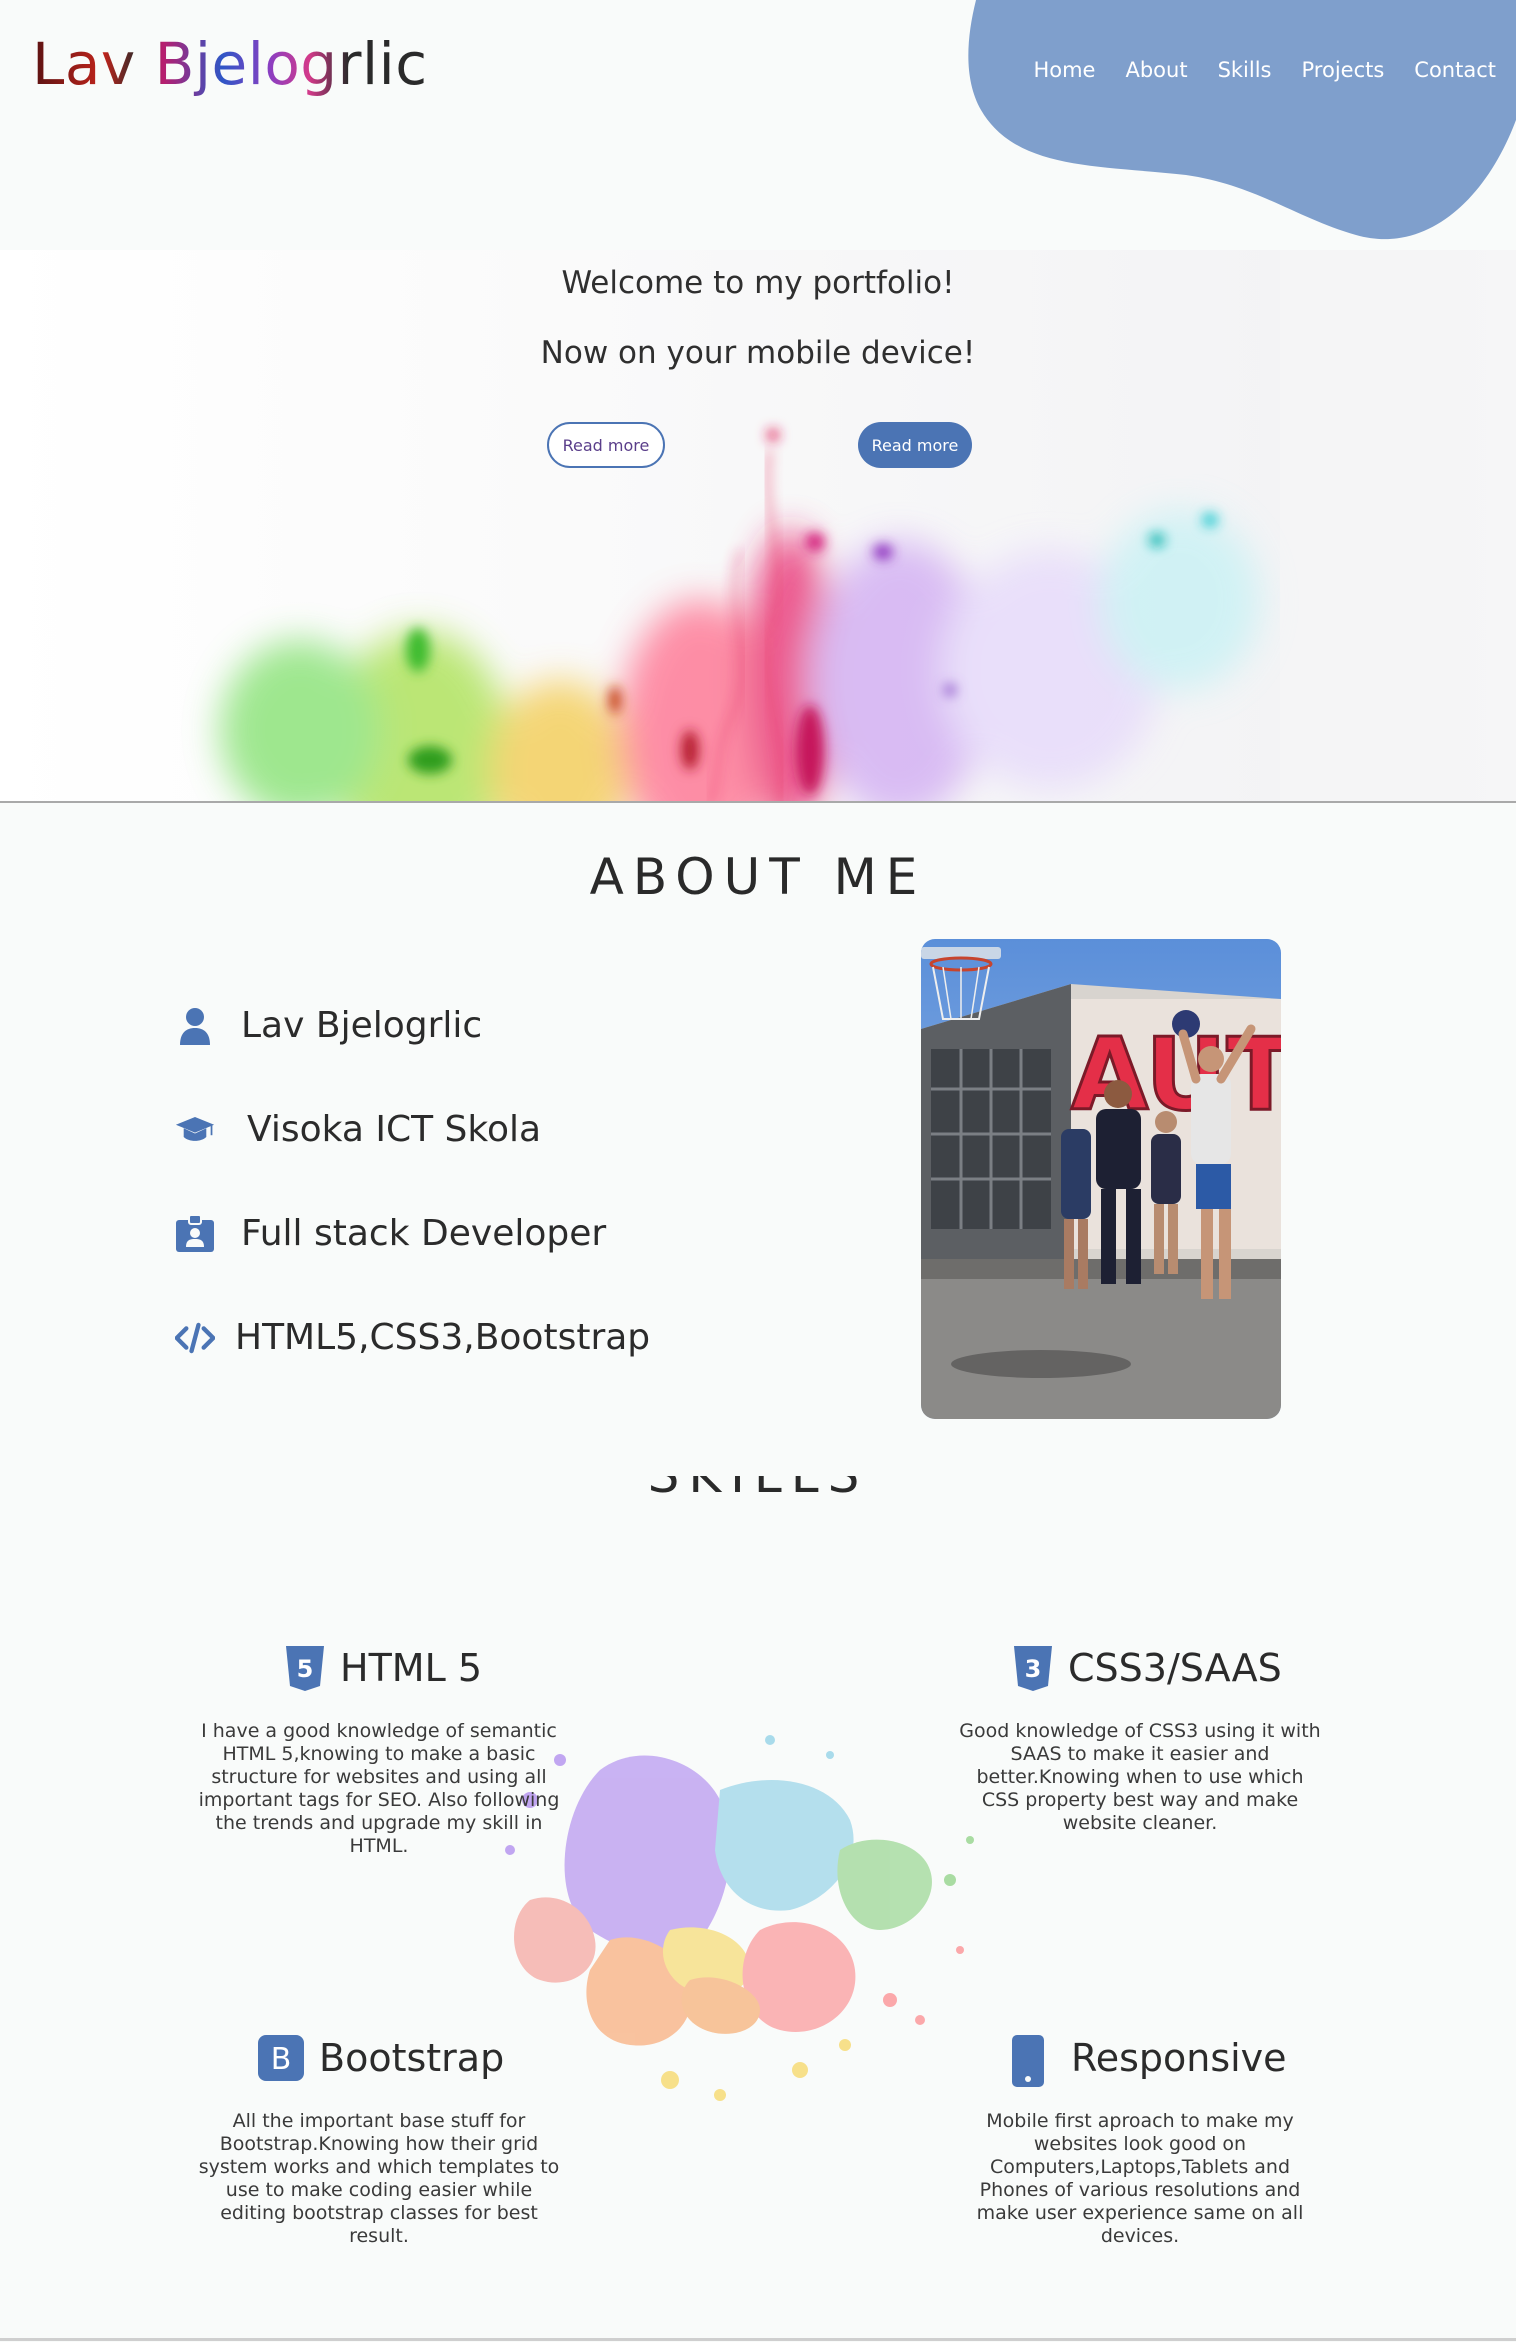 The width and height of the screenshot is (1516, 2342). What do you see at coordinates (758, 1490) in the screenshot?
I see `skills-title-text: SKILLS` at bounding box center [758, 1490].